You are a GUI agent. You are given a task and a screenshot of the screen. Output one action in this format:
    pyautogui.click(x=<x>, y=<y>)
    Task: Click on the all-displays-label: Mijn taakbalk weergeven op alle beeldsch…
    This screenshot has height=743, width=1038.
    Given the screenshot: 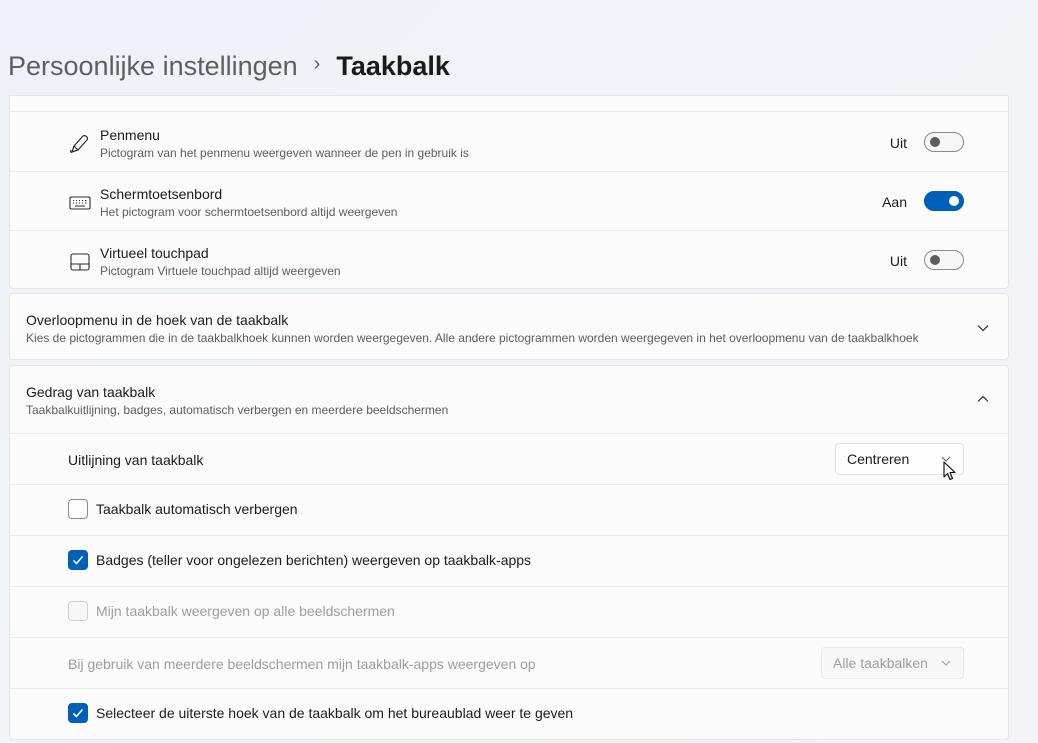 What is the action you would take?
    pyautogui.click(x=245, y=611)
    